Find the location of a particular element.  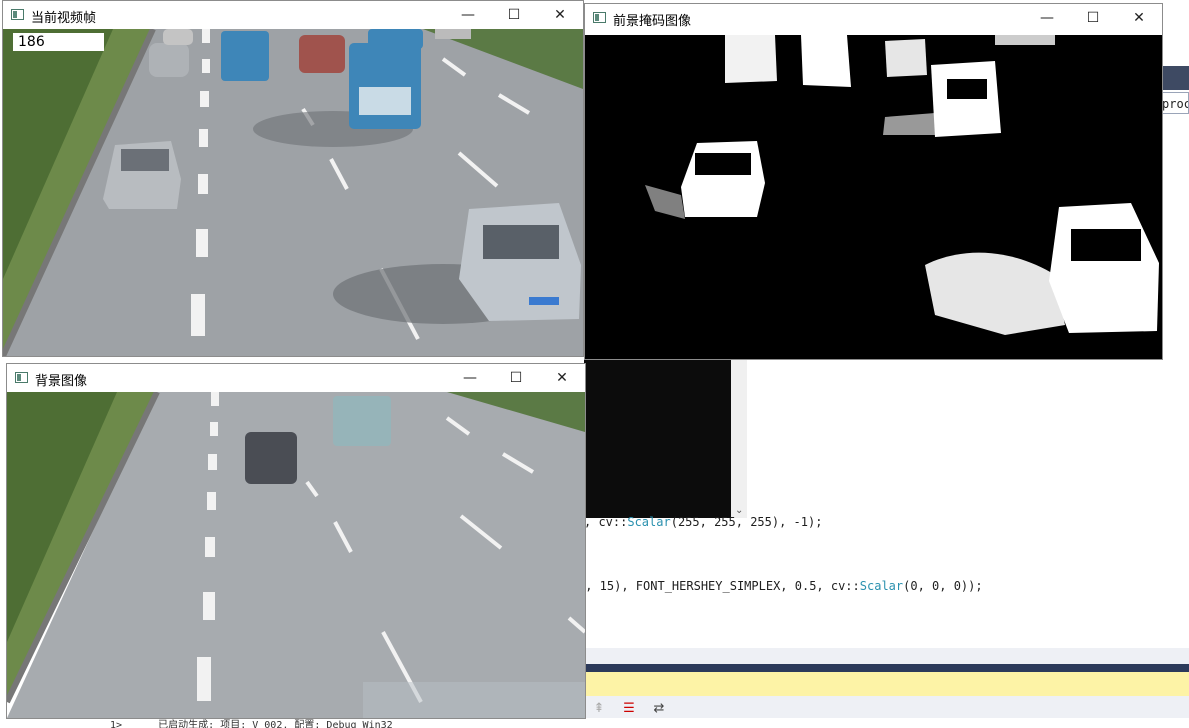

title-bar: 背景图像 — ☐ ✕ is located at coordinates (296, 378).